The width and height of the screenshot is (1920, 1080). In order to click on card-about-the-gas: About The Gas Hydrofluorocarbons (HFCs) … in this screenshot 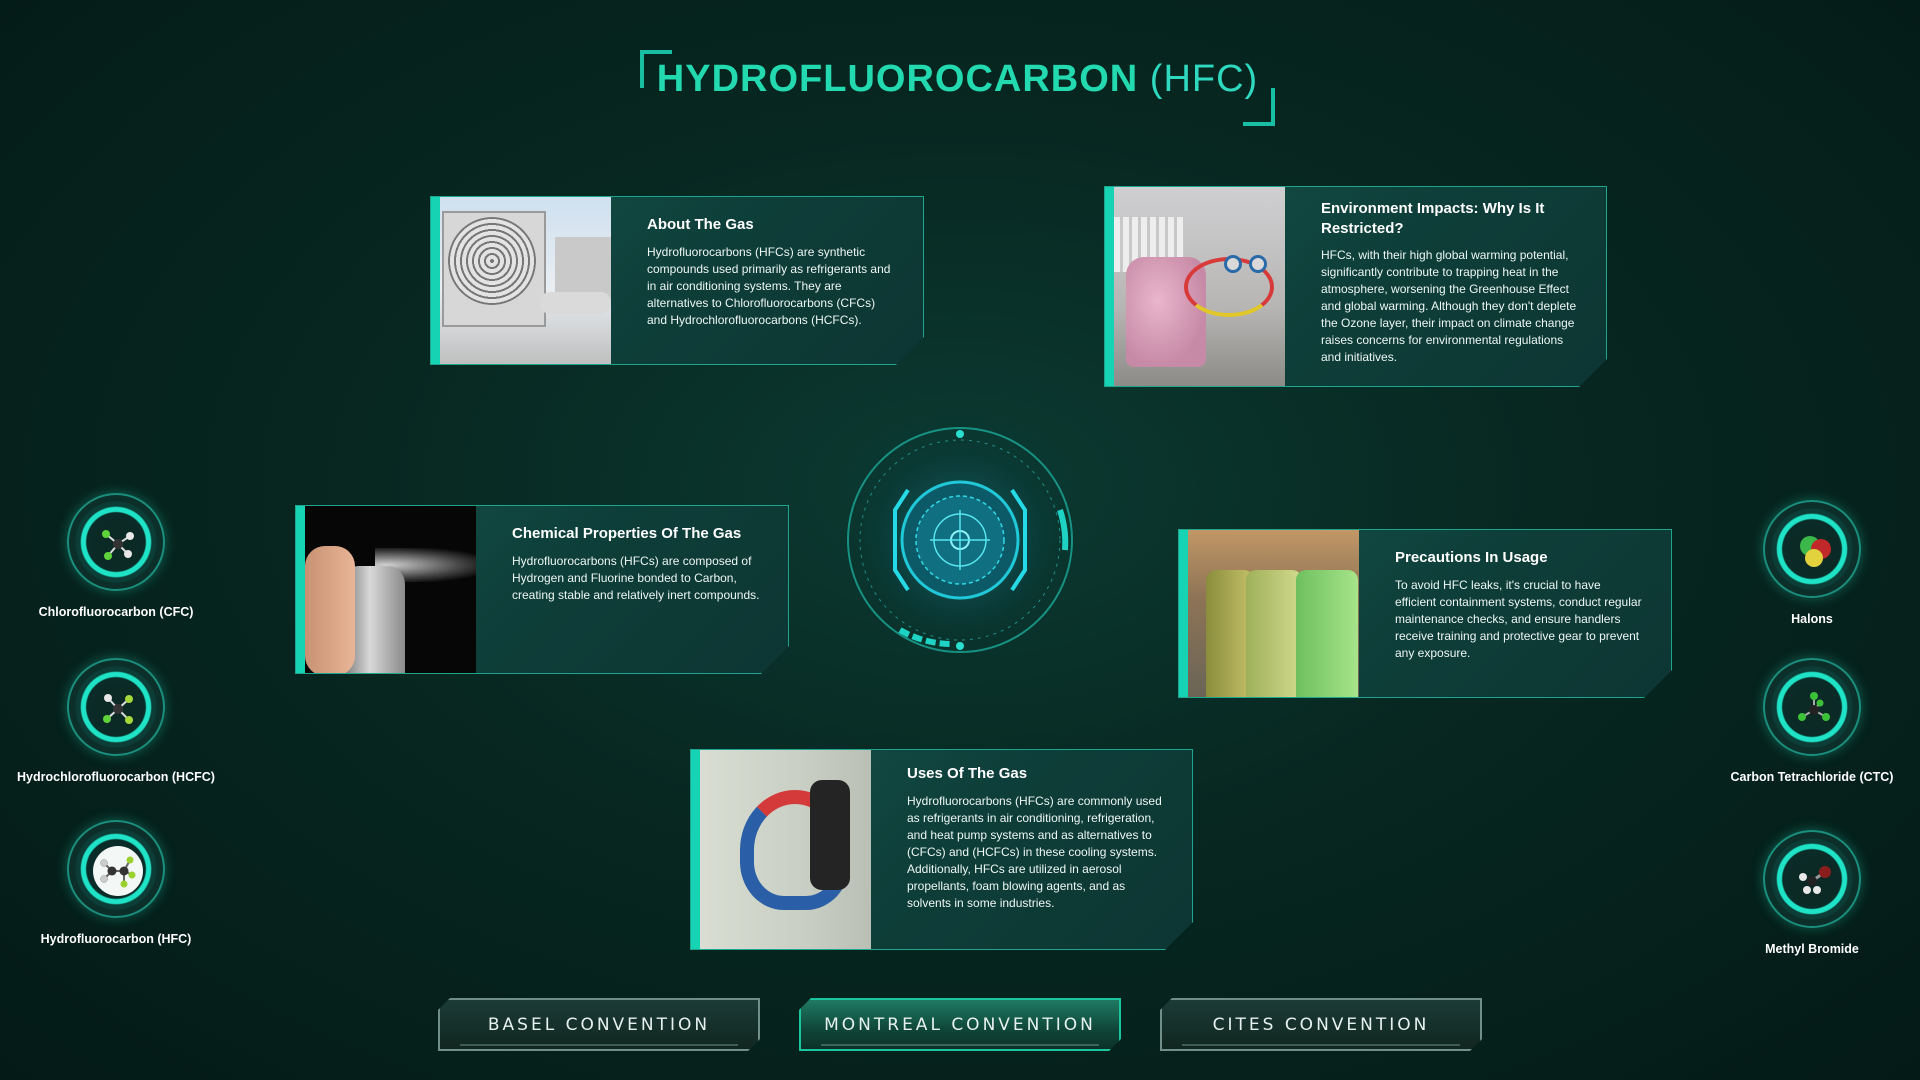, I will do `click(677, 280)`.